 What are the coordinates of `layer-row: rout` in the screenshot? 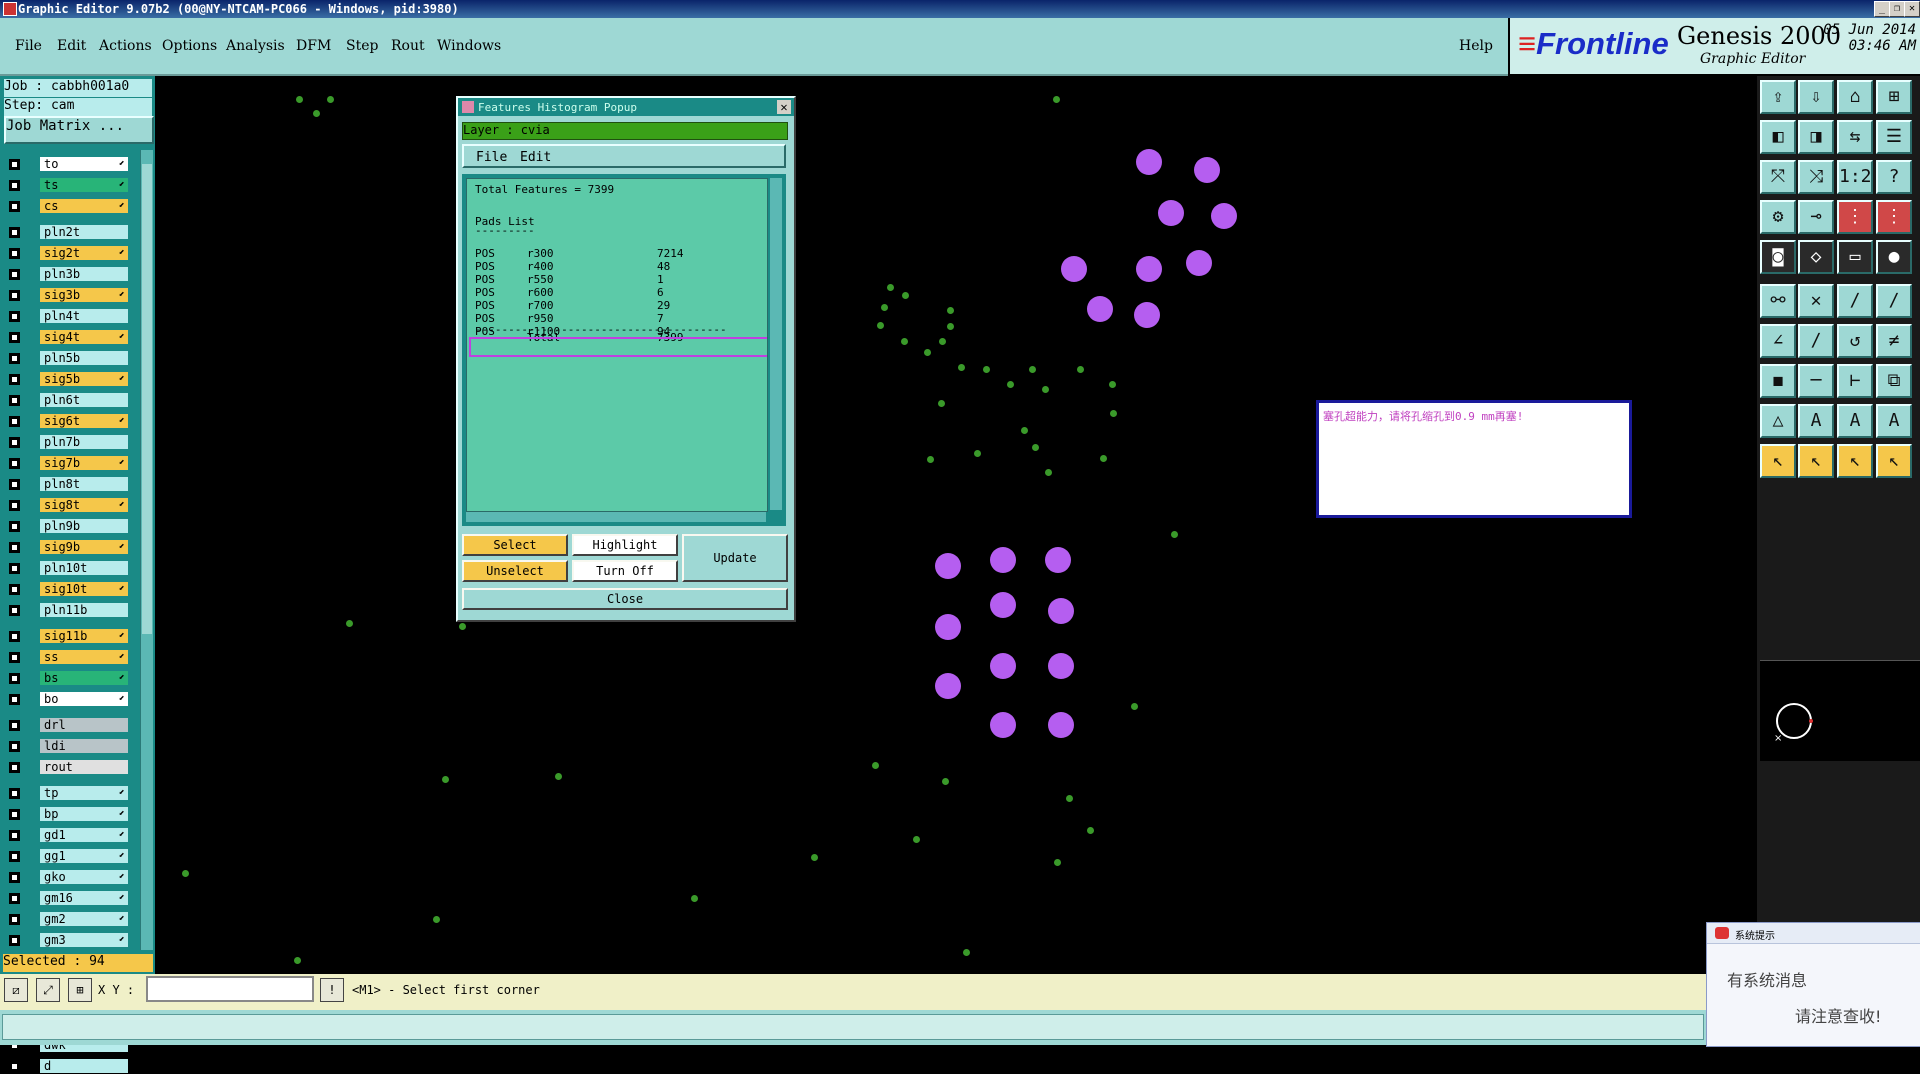 It's located at (67, 767).